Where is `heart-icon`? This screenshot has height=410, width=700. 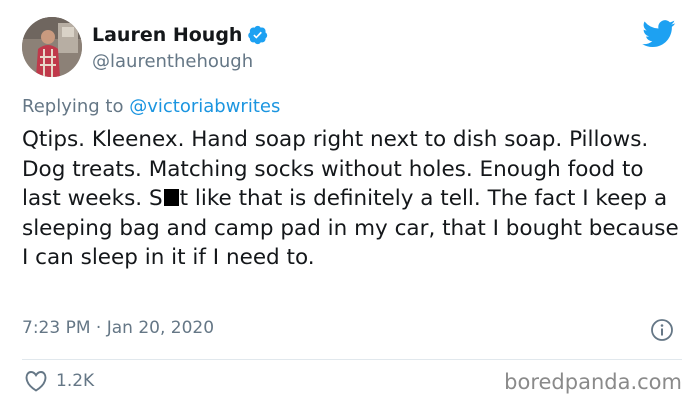 heart-icon is located at coordinates (36, 381).